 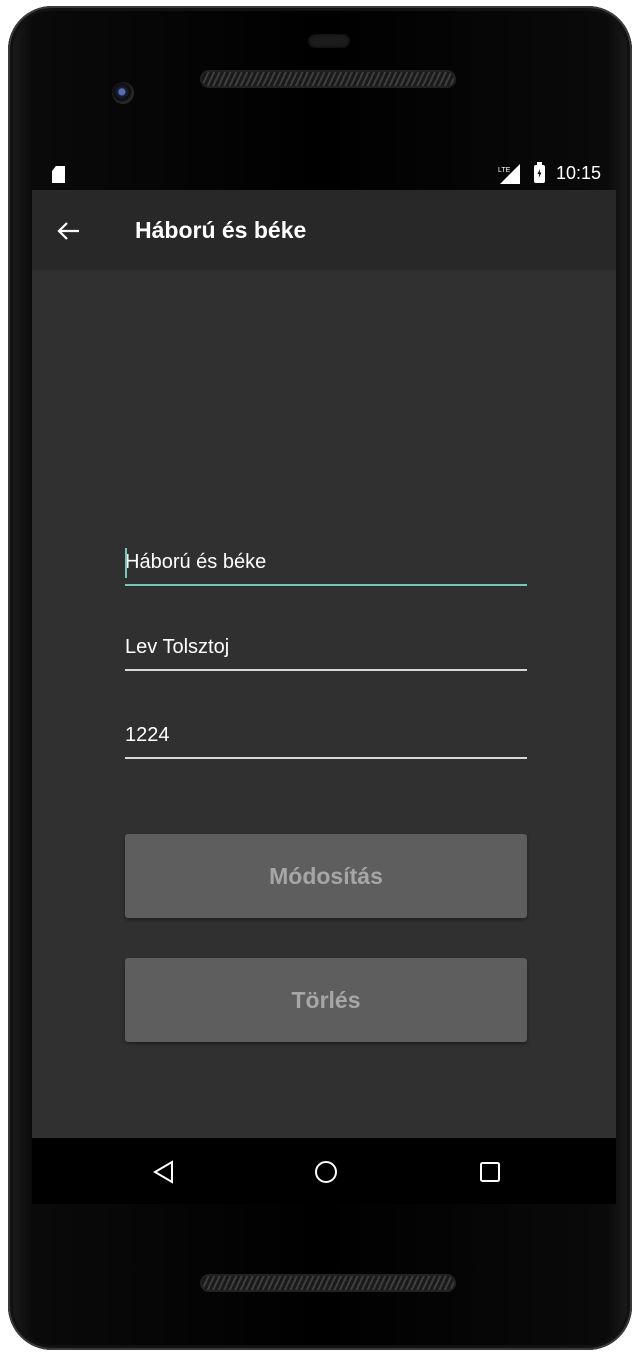 I want to click on battery-charging-icon, so click(x=539, y=172).